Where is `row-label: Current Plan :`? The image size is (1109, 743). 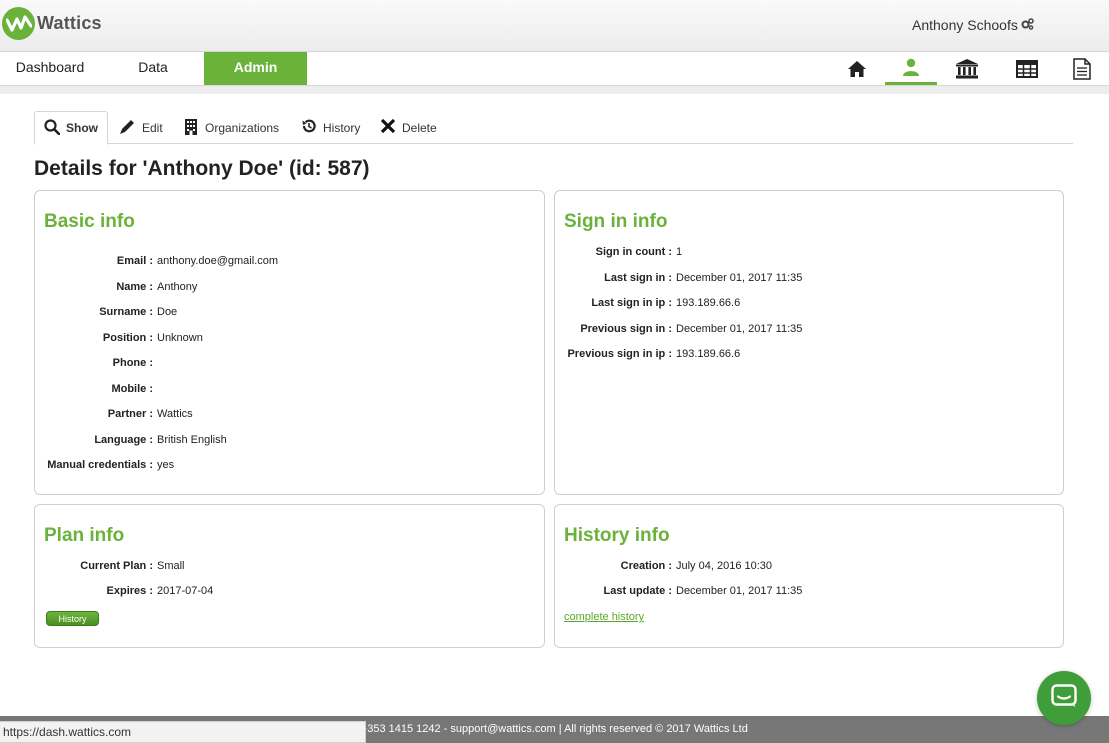 row-label: Current Plan : is located at coordinates (116, 566).